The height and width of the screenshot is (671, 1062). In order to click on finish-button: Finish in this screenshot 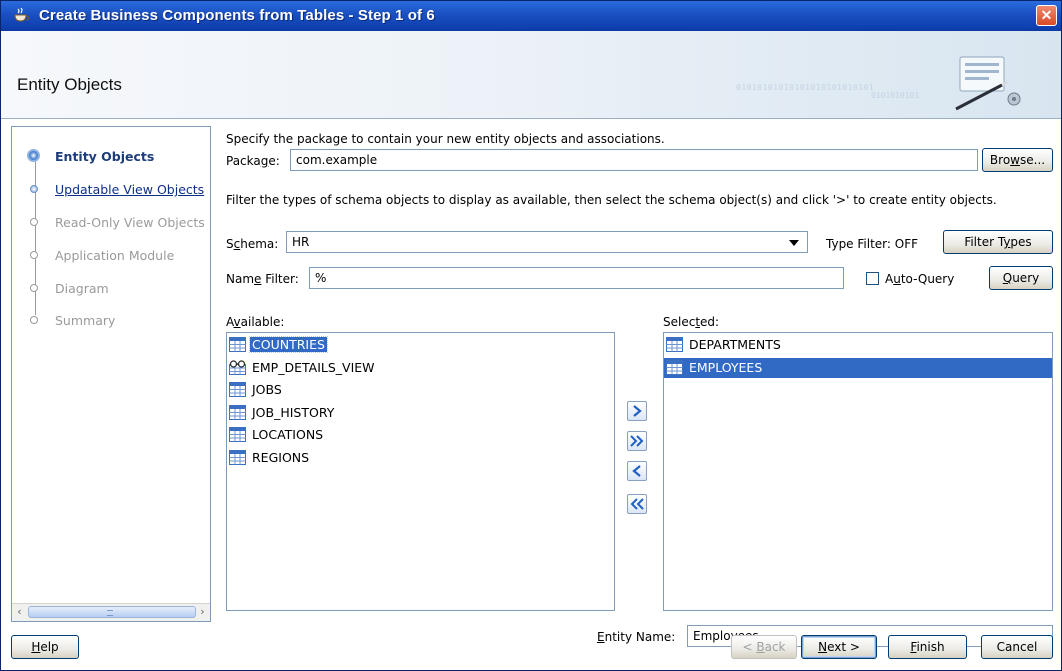, I will do `click(927, 647)`.